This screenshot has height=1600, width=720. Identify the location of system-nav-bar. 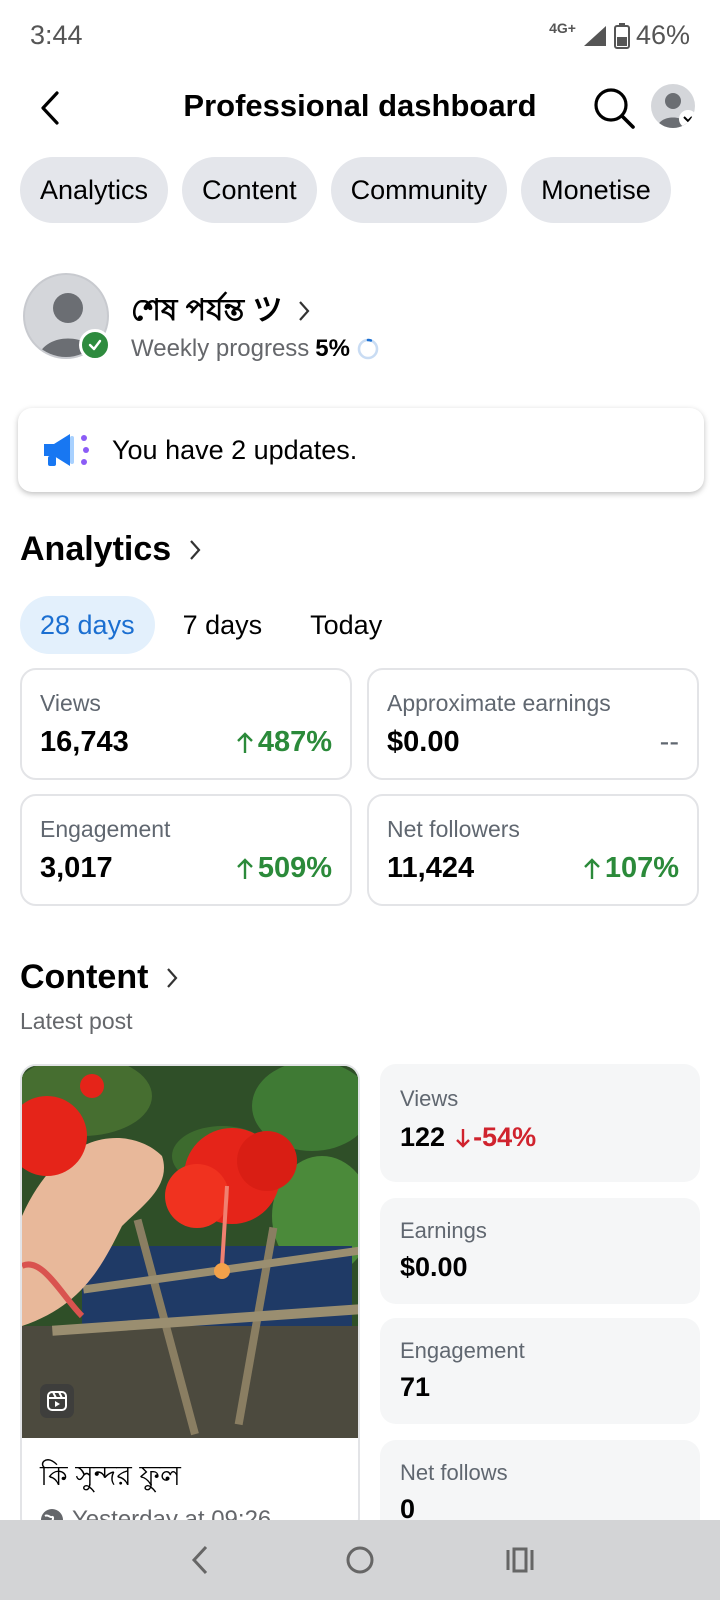
(360, 1560).